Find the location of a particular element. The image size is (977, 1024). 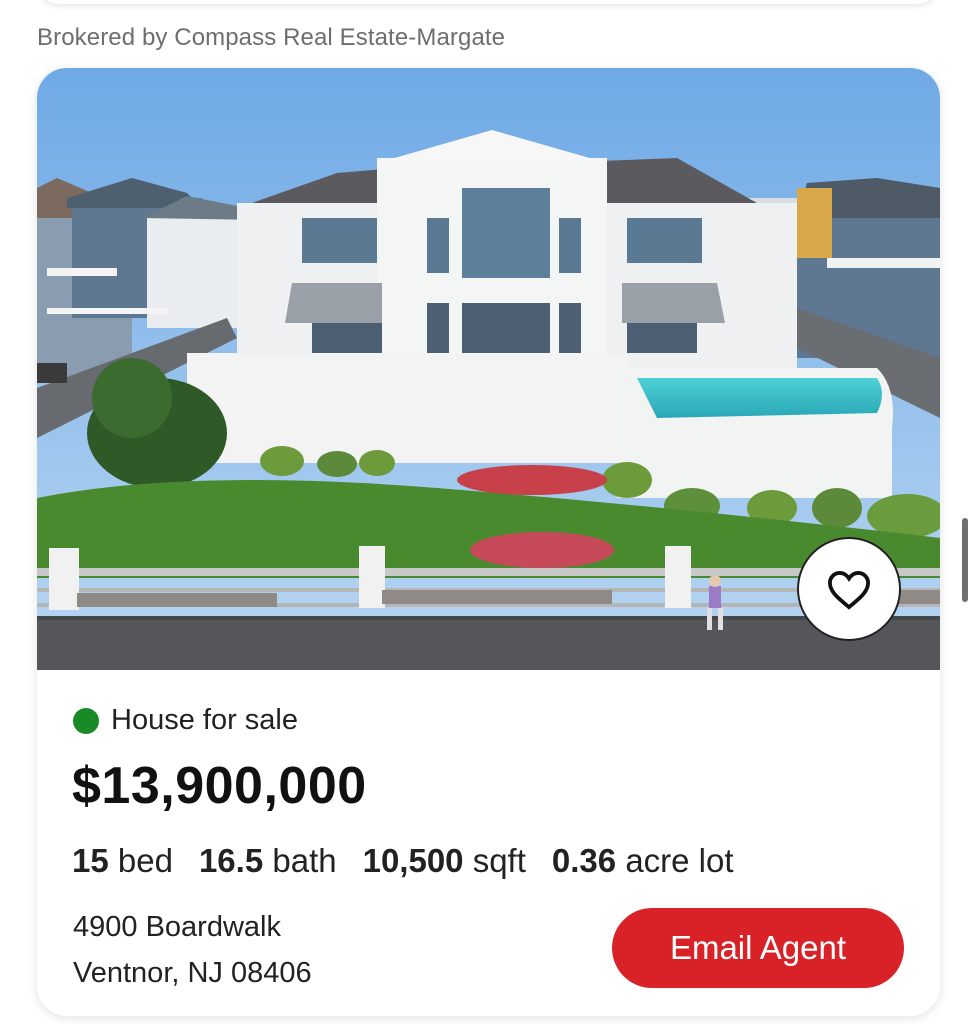

status-dot-icon is located at coordinates (86, 720).